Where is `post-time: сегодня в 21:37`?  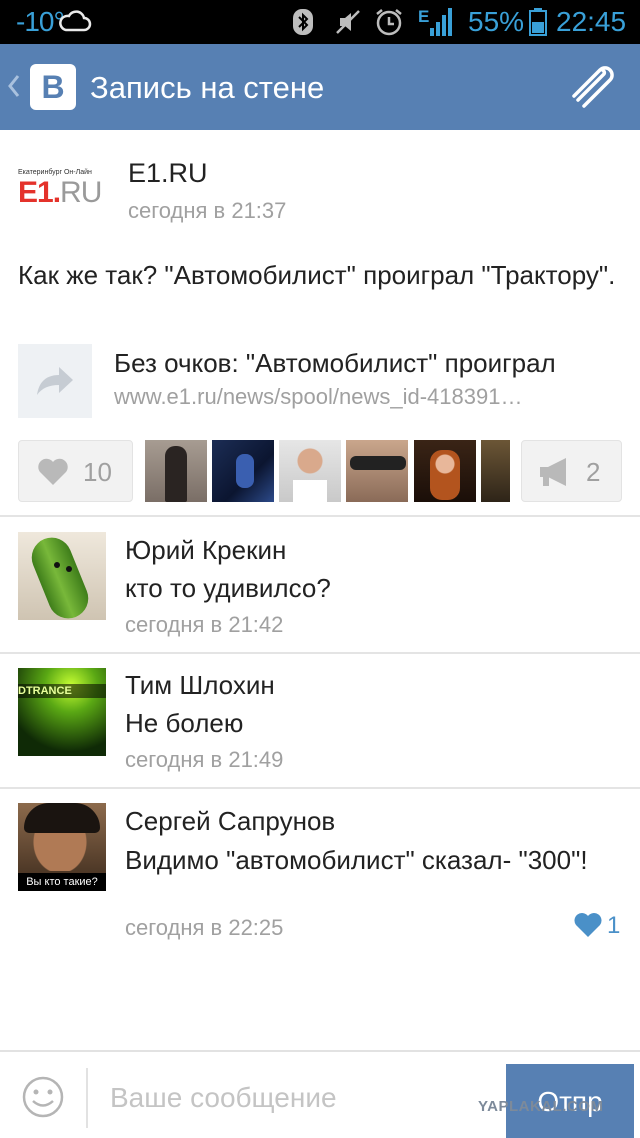 post-time: сегодня в 21:37 is located at coordinates (207, 210).